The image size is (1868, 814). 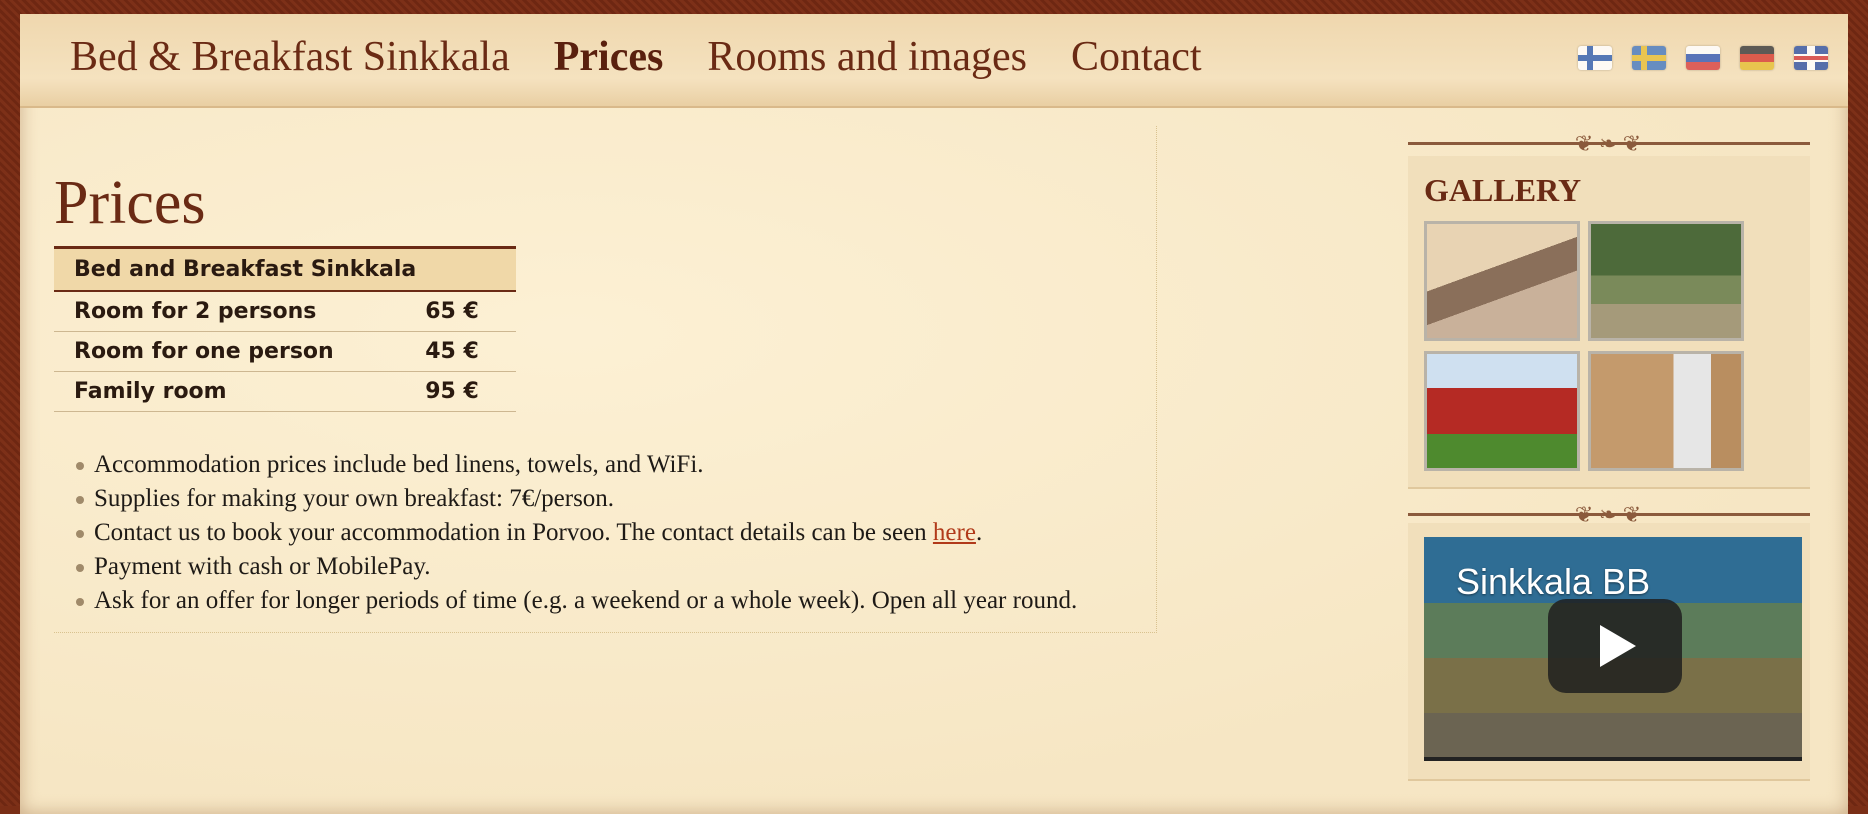 I want to click on contact-link: here, so click(x=954, y=532).